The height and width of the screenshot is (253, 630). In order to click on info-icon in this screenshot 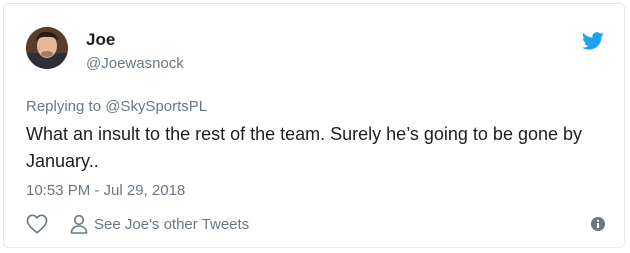, I will do `click(598, 224)`.